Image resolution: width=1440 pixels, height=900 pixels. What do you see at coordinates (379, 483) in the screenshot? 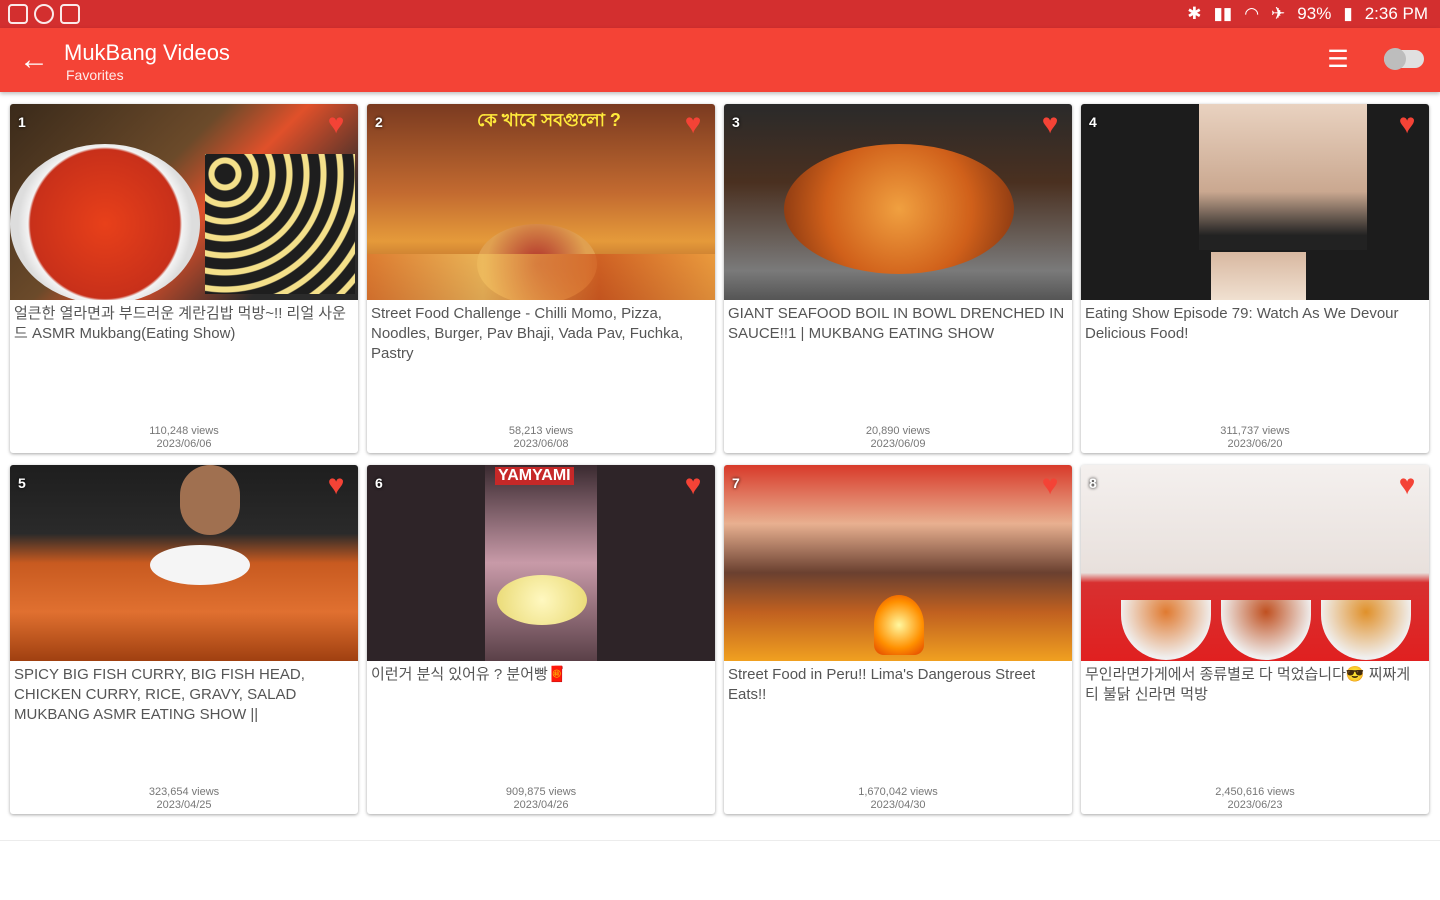
I see `video-number: 6` at bounding box center [379, 483].